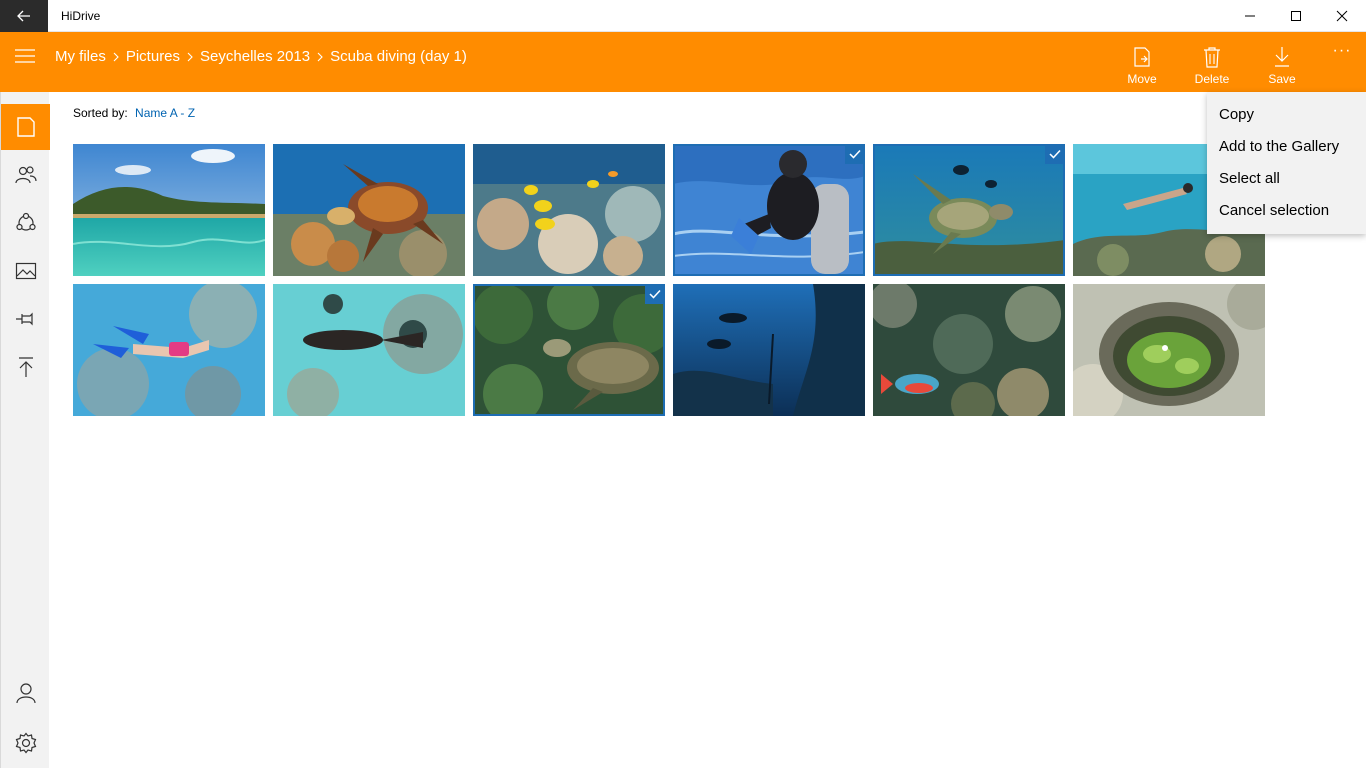 Image resolution: width=1366 pixels, height=768 pixels. I want to click on close-icon, so click(1342, 16).